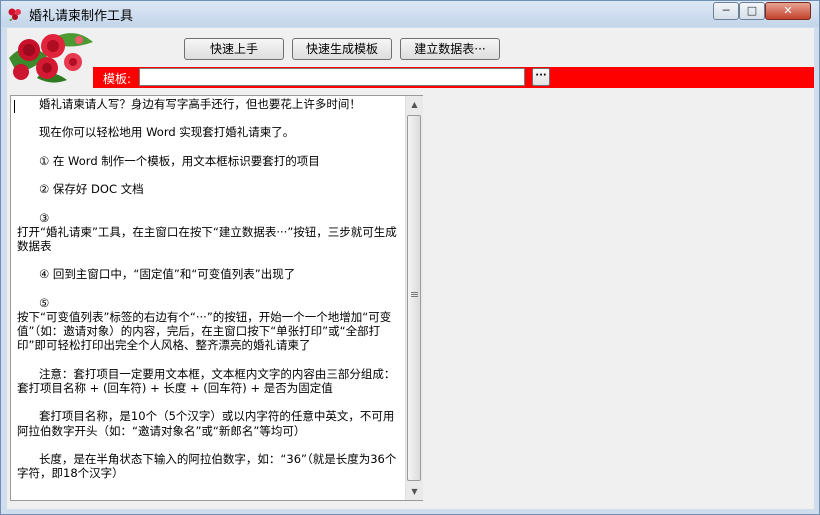 Image resolution: width=820 pixels, height=515 pixels. Describe the element at coordinates (450, 49) in the screenshot. I see `build-database-button: 建立数据表···` at that location.